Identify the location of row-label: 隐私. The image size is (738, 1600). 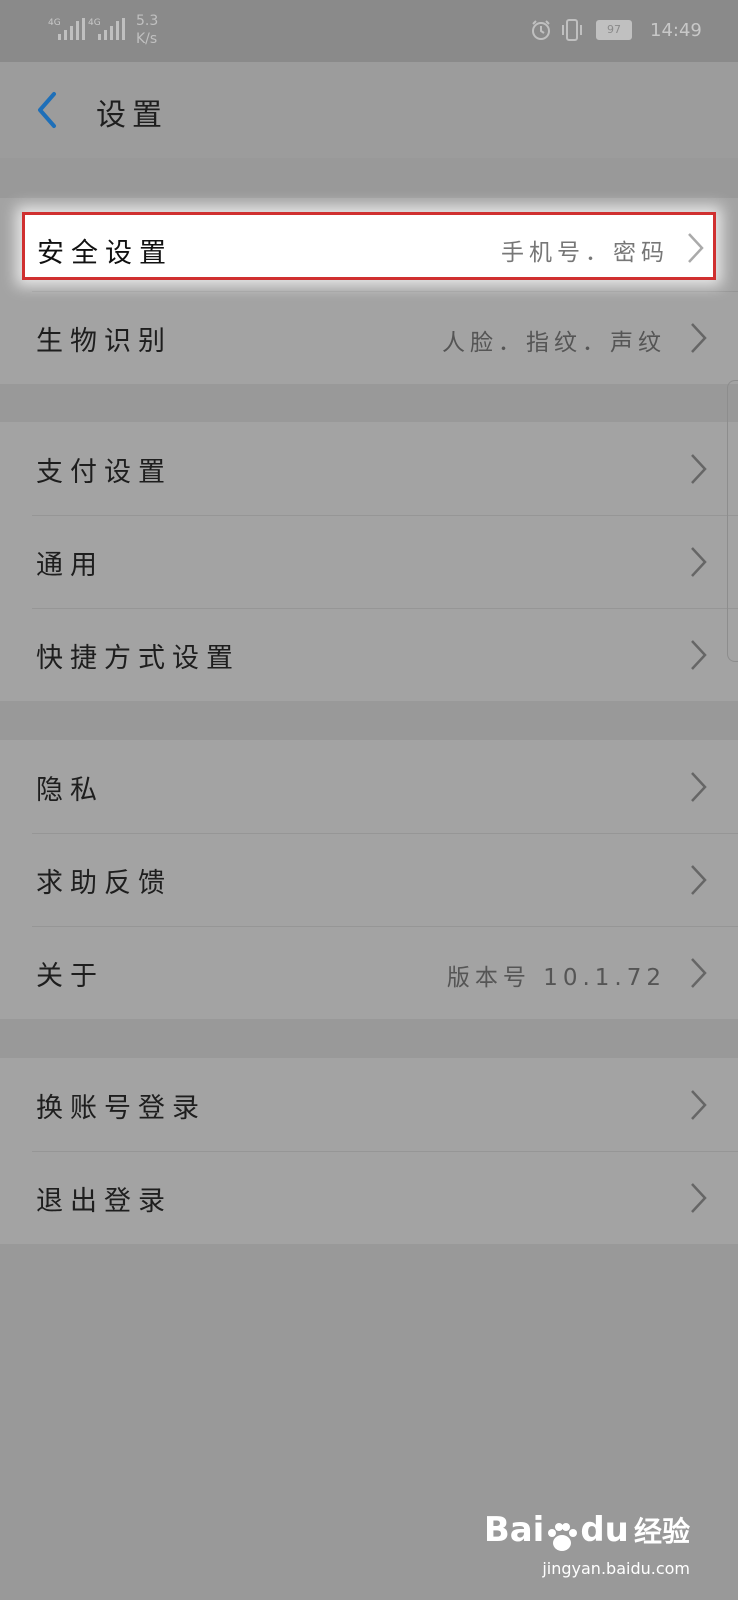
(70, 790).